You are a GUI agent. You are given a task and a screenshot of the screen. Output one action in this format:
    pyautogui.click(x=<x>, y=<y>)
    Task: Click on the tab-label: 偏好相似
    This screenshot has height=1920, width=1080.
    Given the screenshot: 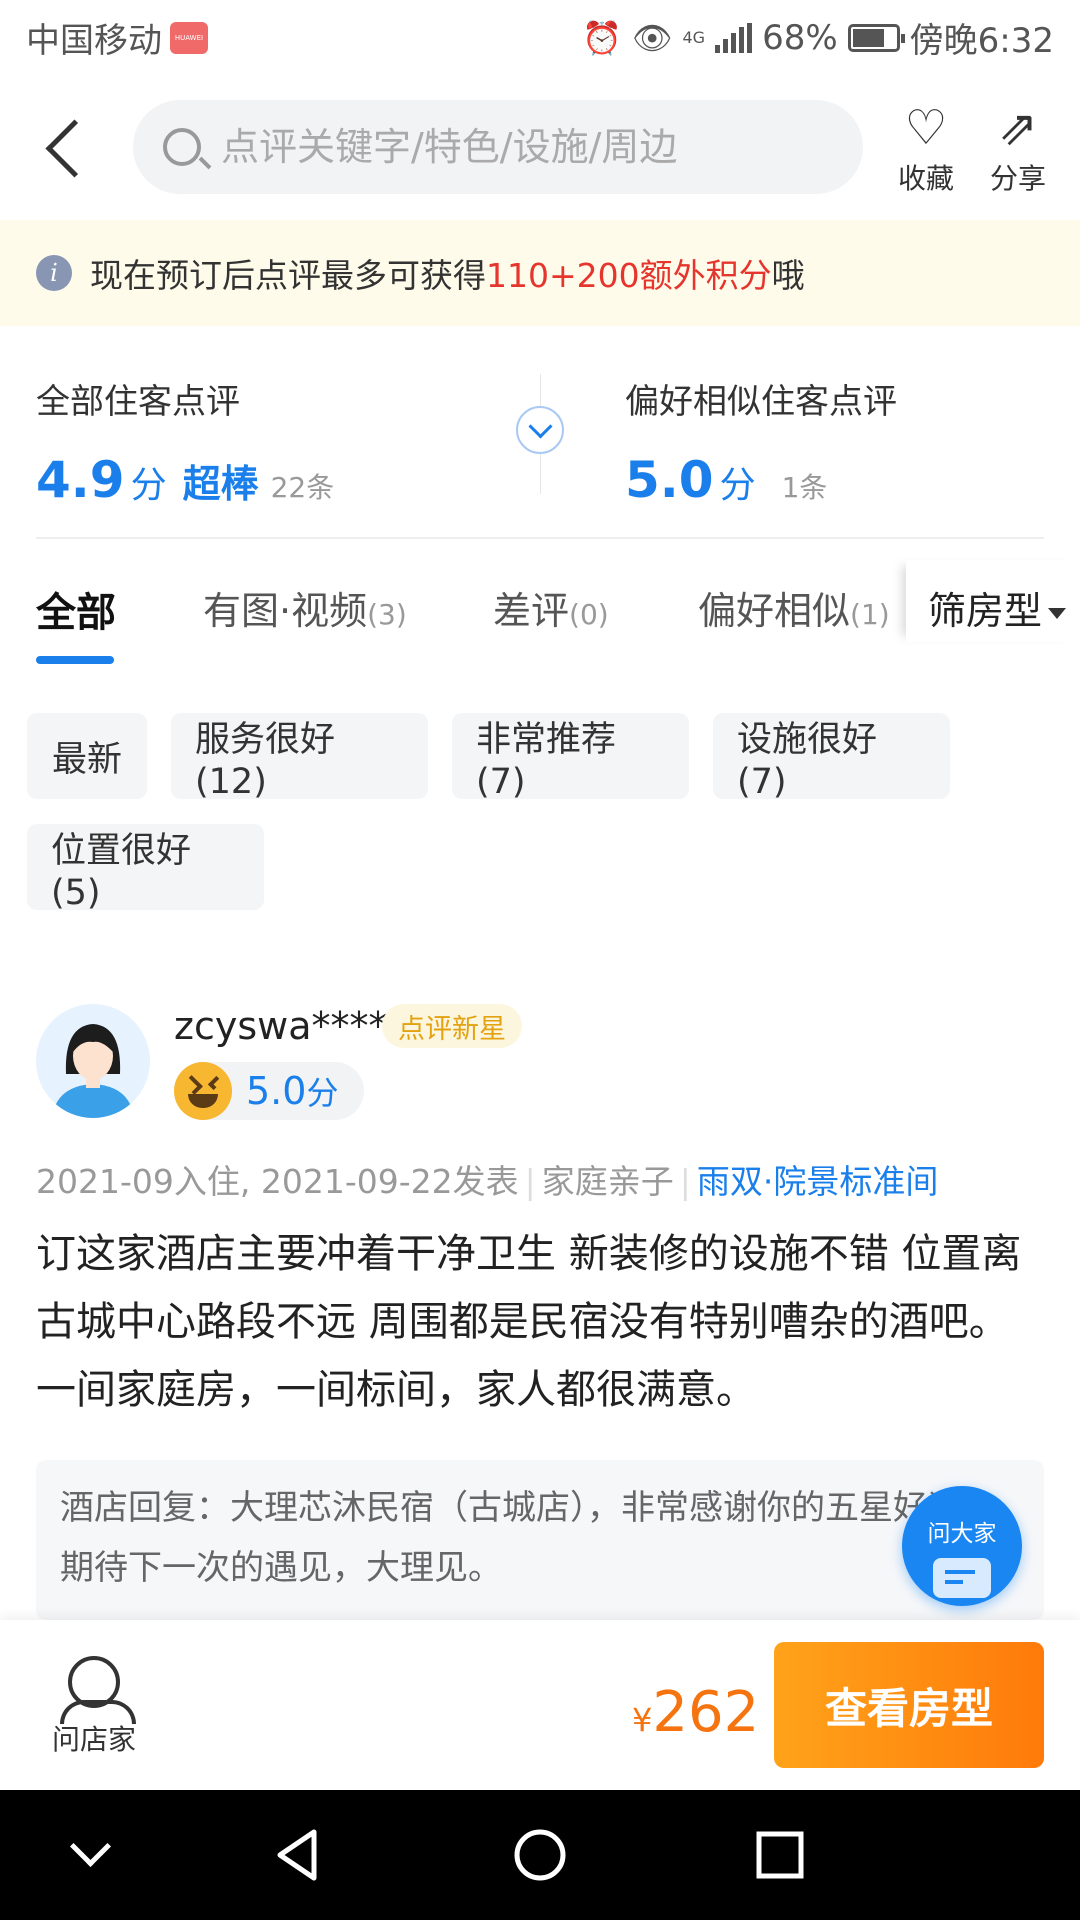 What is the action you would take?
    pyautogui.click(x=774, y=611)
    